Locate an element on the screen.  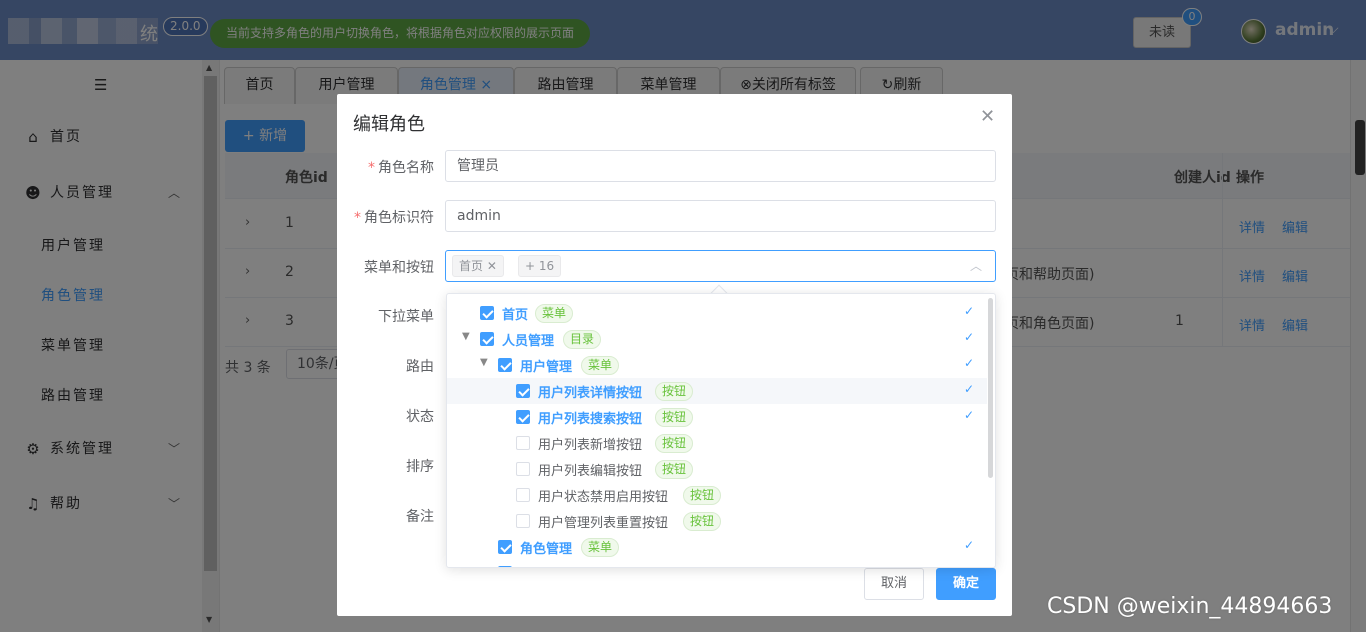
remark-label: 备注 is located at coordinates (420, 517).